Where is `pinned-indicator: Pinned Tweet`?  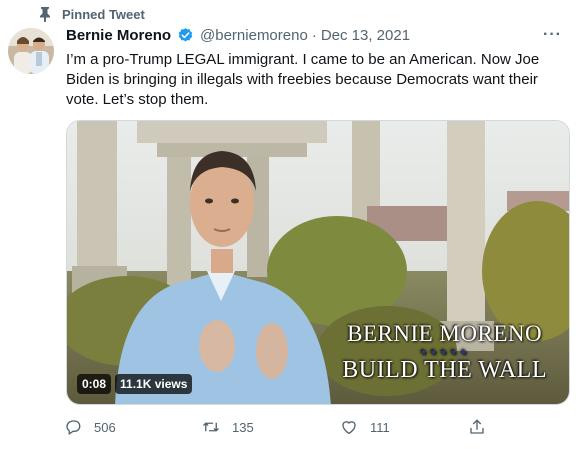
pinned-indicator: Pinned Tweet is located at coordinates (91, 14).